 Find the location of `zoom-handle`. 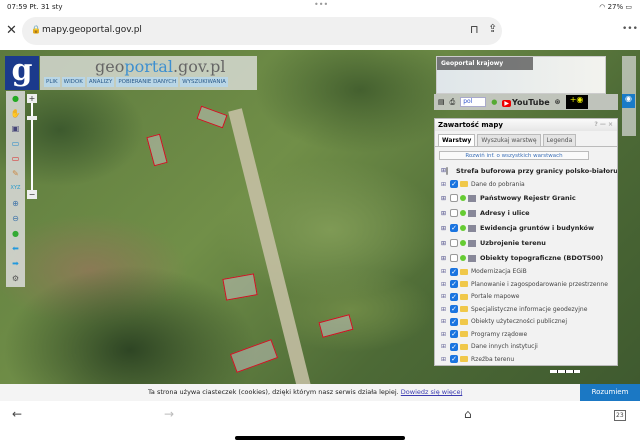

zoom-handle is located at coordinates (32, 118).